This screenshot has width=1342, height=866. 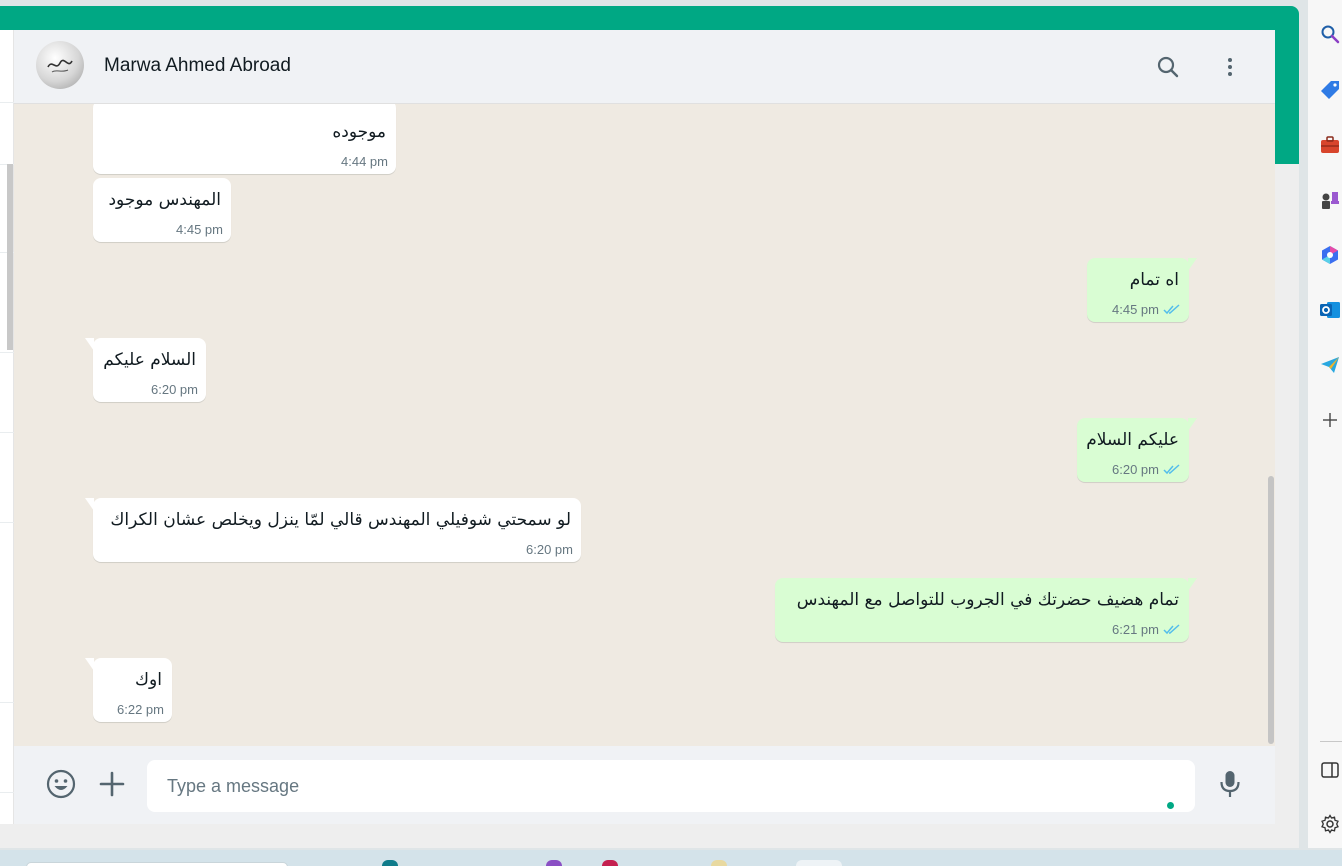 I want to click on search-button, so click(x=1168, y=67).